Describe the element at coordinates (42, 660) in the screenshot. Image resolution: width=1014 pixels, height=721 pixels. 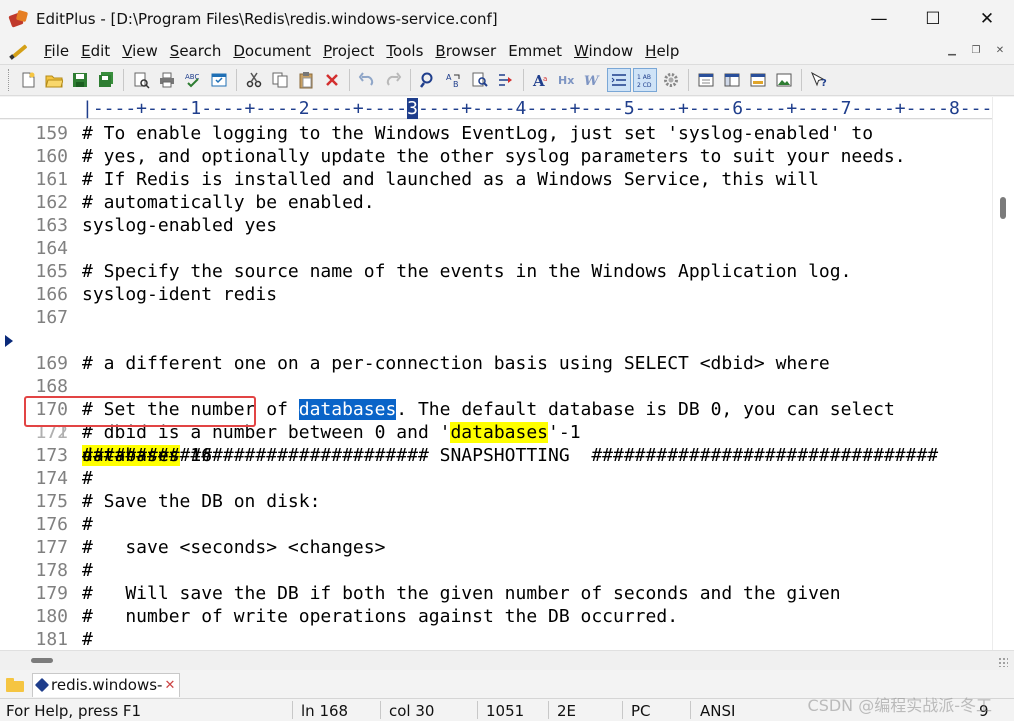
I see `horizontal-scroll-thumb` at that location.